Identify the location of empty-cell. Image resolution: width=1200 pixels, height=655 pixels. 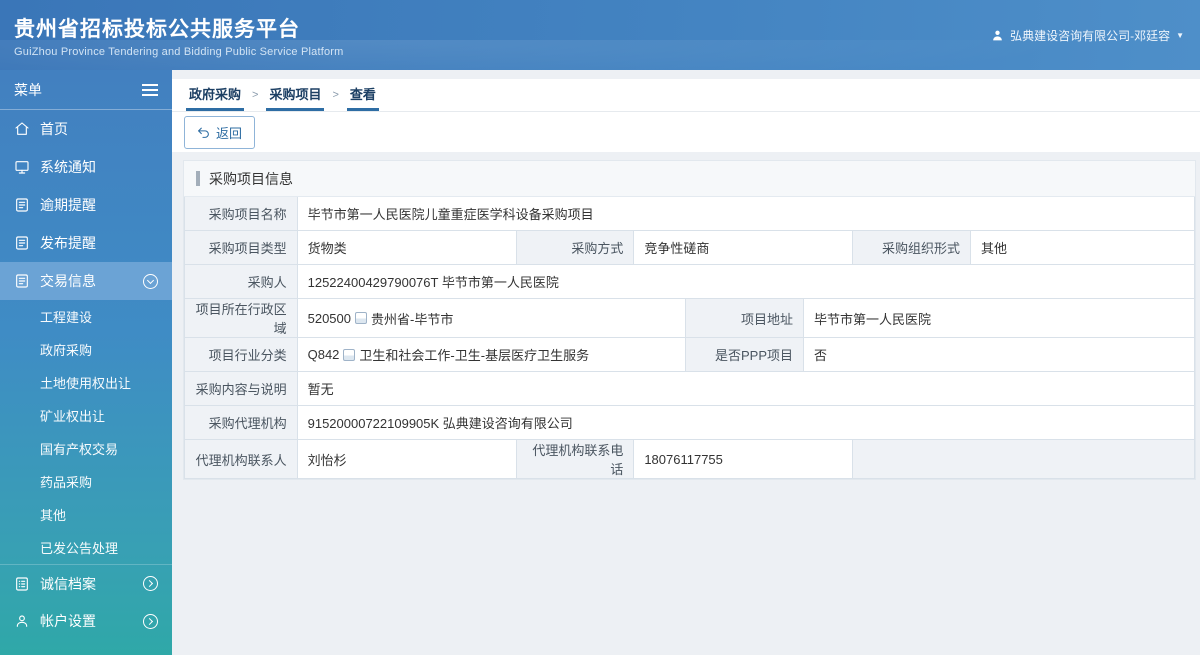
(1024, 459).